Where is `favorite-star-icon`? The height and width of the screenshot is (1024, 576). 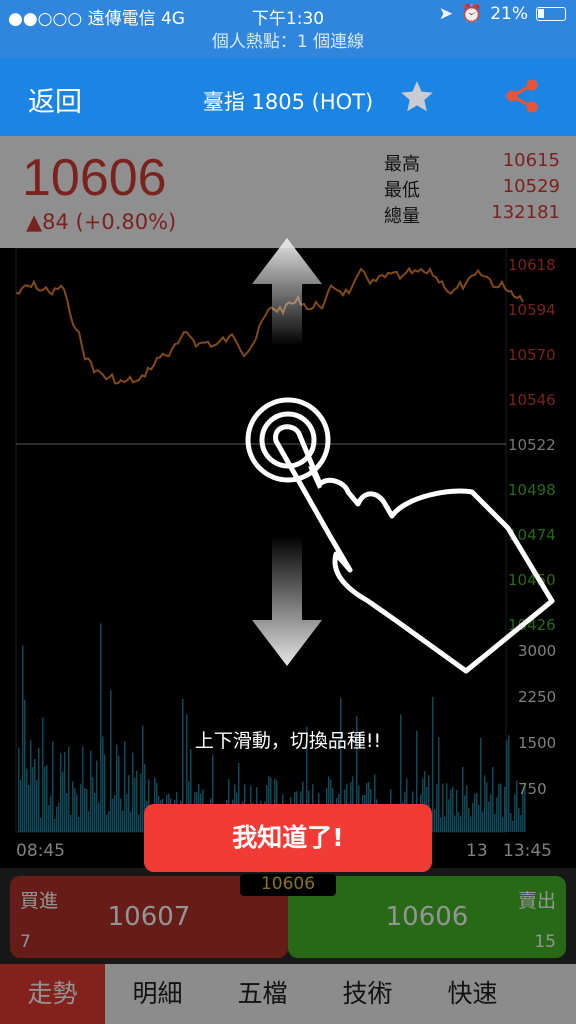
favorite-star-icon is located at coordinates (417, 97).